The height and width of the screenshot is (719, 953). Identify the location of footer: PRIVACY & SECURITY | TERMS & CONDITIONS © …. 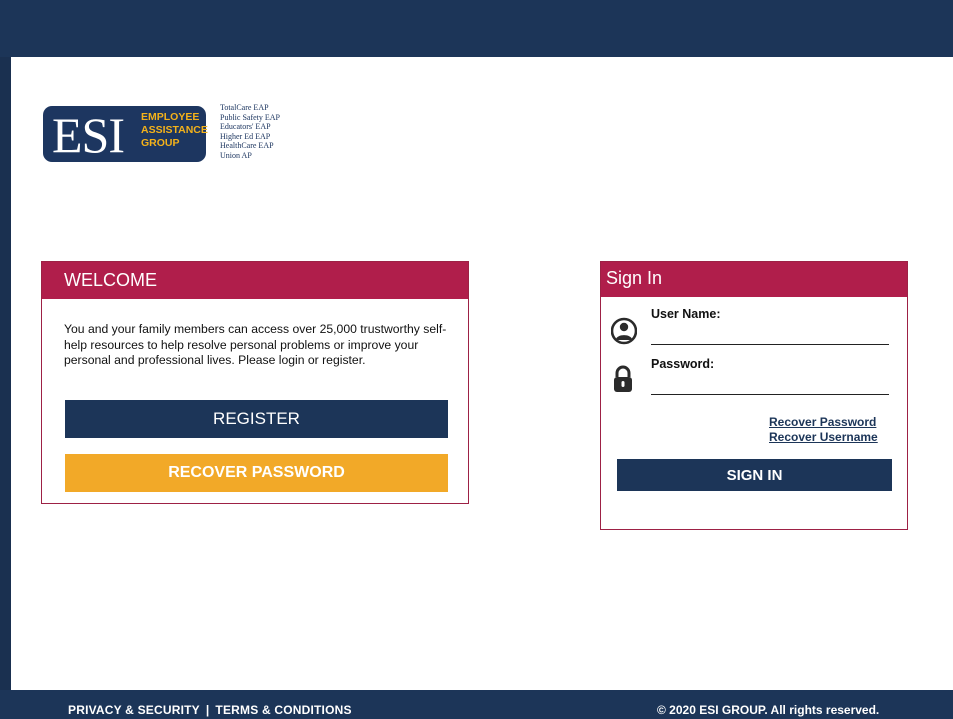
(476, 704).